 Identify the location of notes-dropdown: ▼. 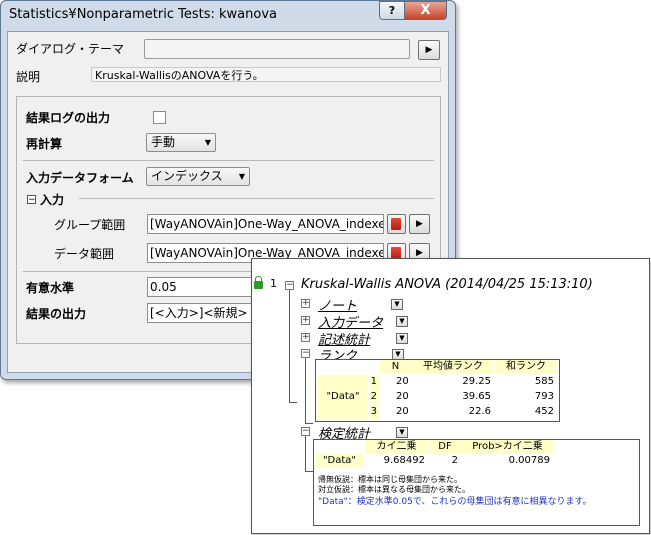
(397, 304).